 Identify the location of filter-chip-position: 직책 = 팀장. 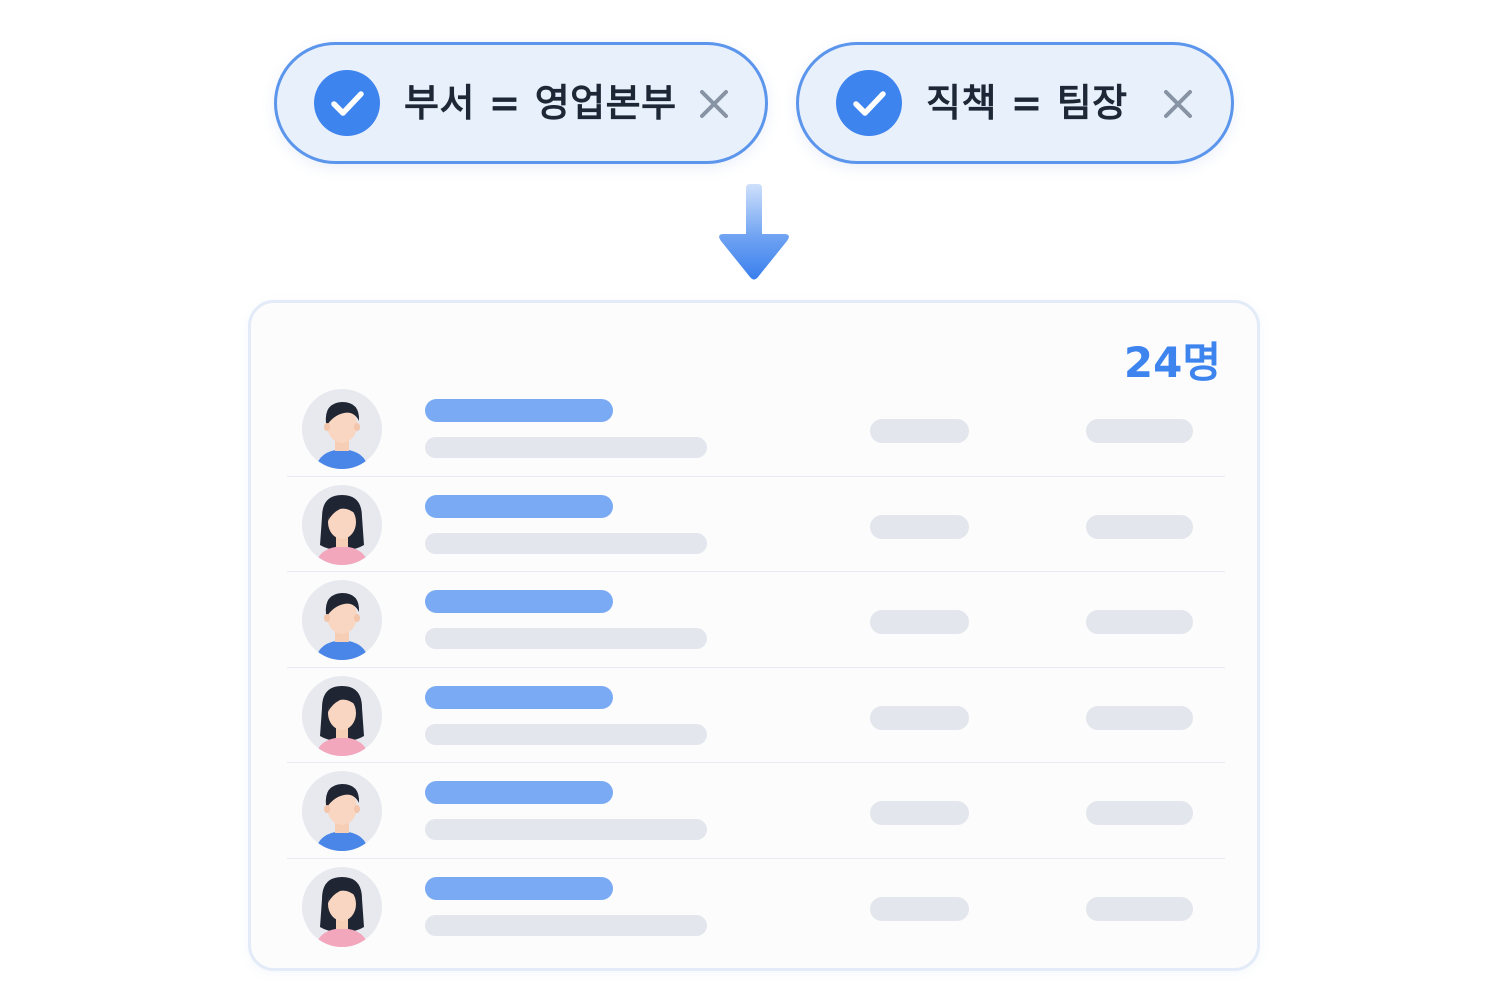
(1015, 103).